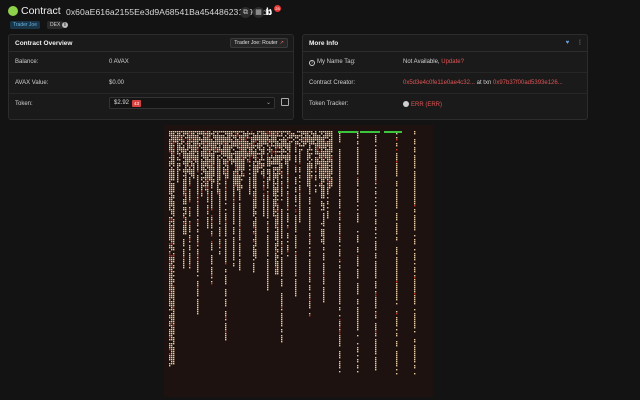 The height and width of the screenshot is (400, 640). Describe the element at coordinates (258, 12) in the screenshot. I see `qr-icon: ▦` at that location.